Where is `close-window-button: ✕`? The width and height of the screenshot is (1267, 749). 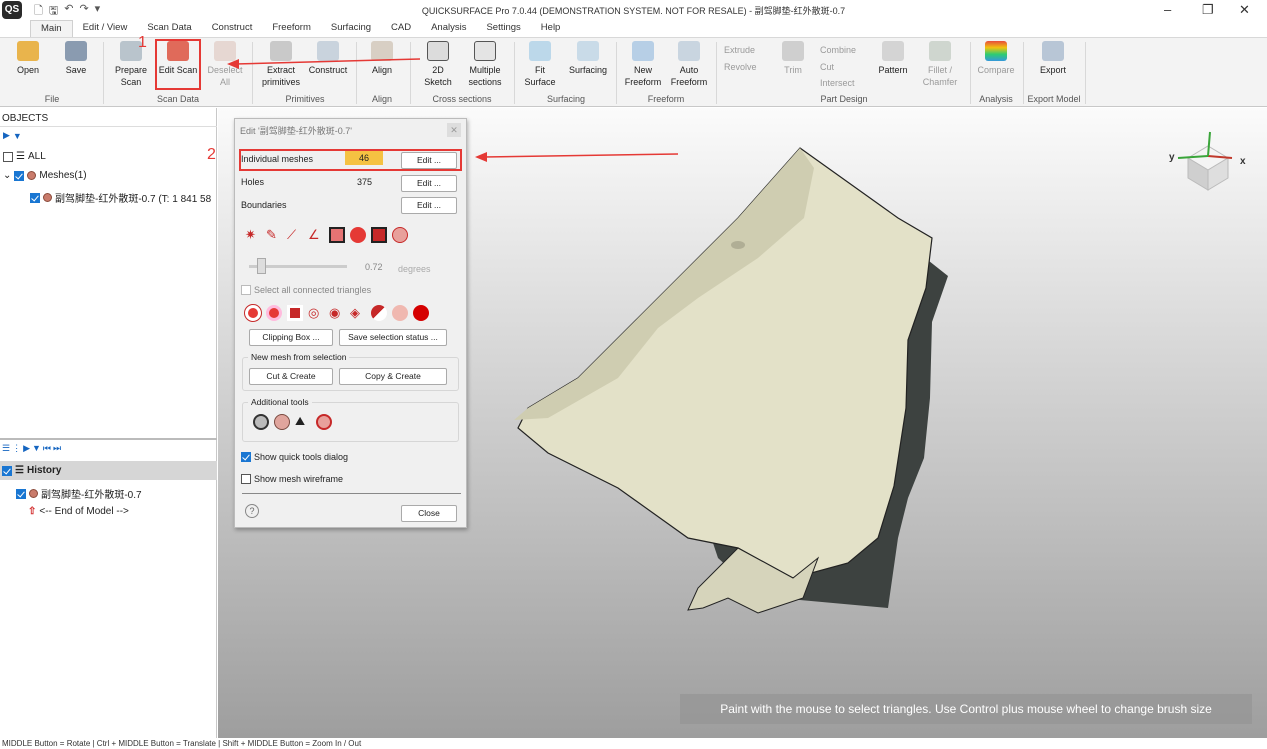 close-window-button: ✕ is located at coordinates (1244, 10).